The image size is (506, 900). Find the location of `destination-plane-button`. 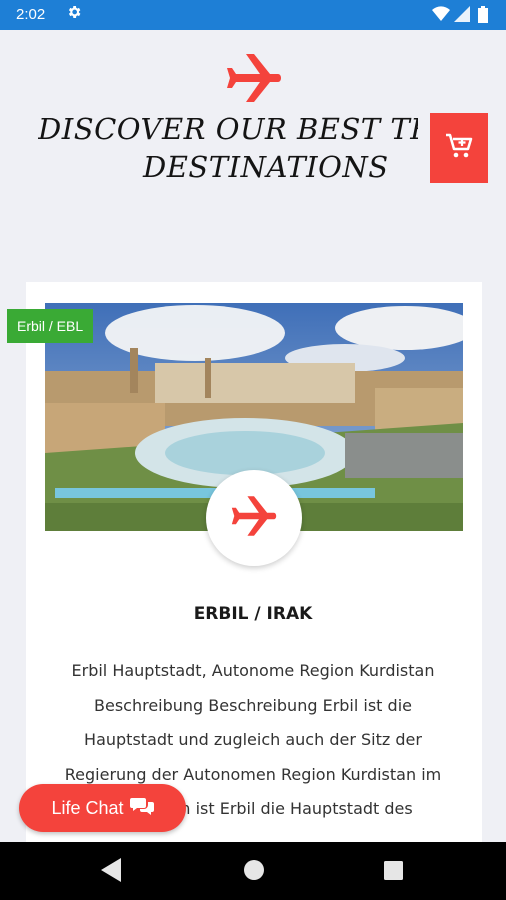

destination-plane-button is located at coordinates (254, 518).